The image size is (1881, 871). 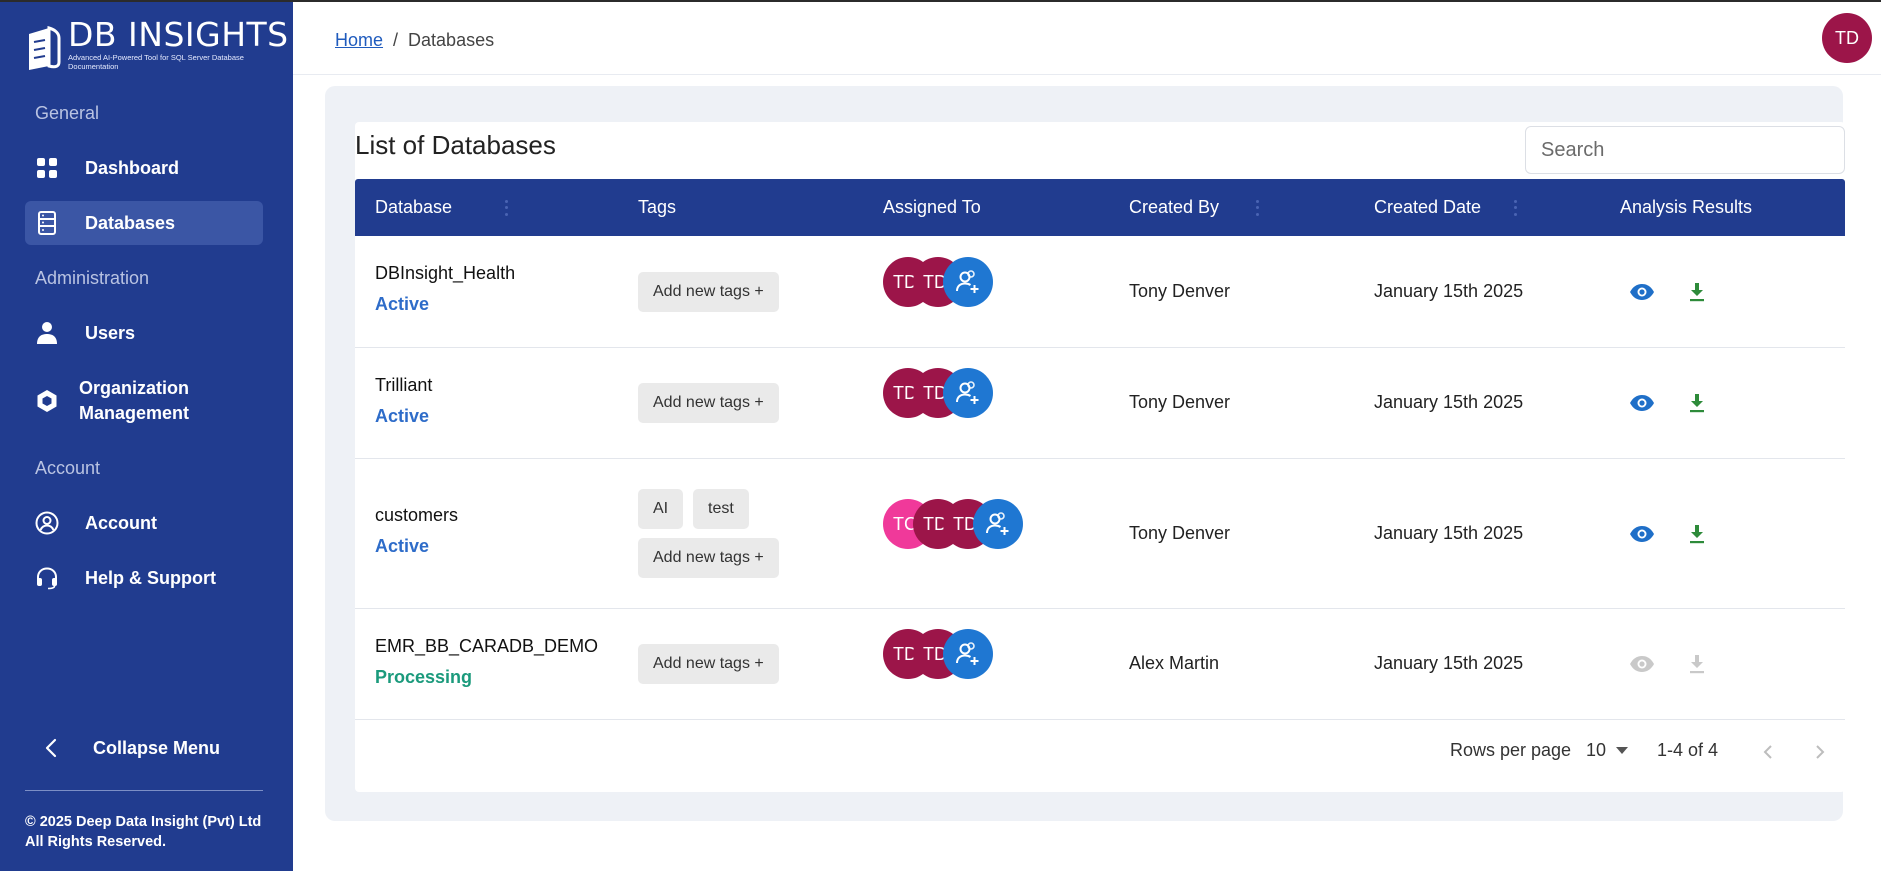 I want to click on sidebar-item-account: Account, so click(x=144, y=523).